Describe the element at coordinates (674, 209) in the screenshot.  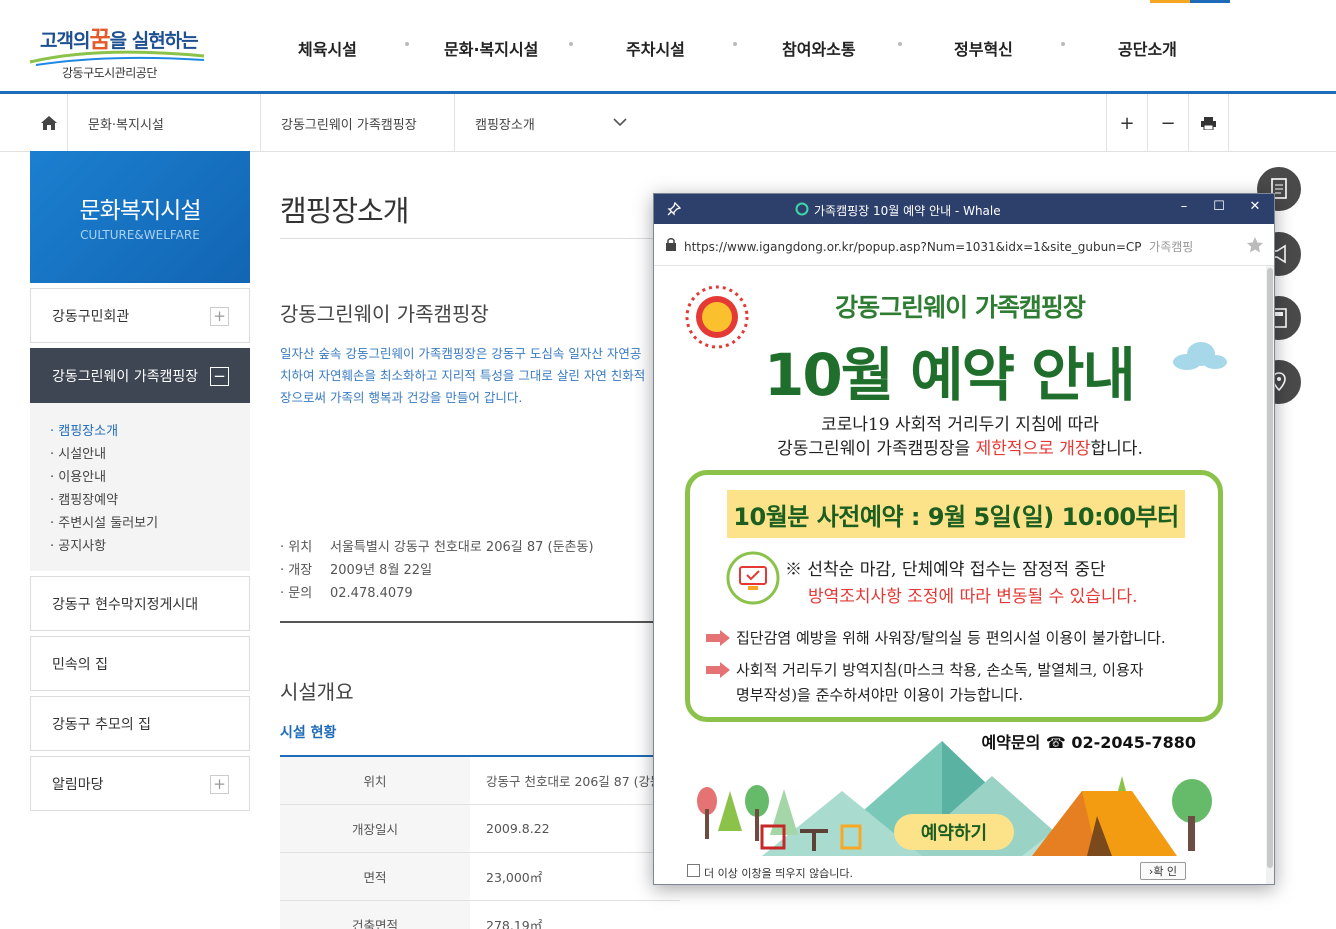
I see `pin-icon` at that location.